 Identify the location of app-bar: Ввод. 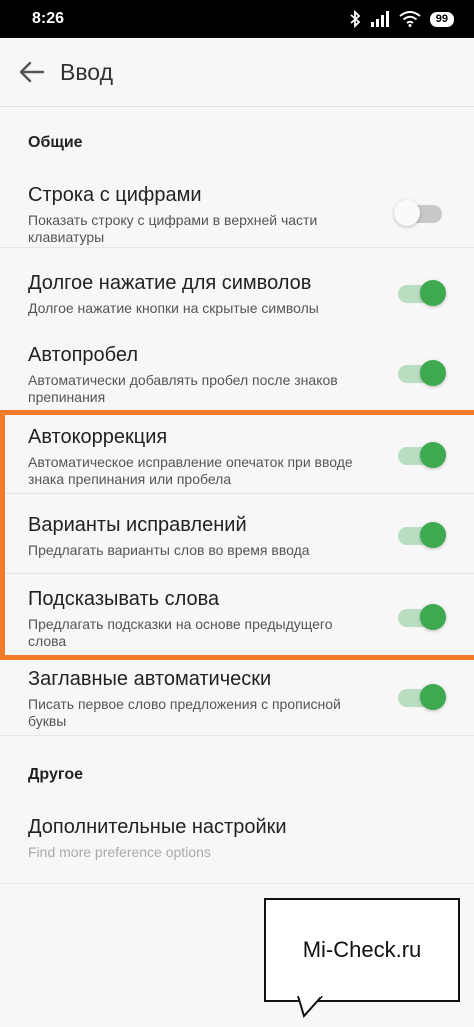
(237, 72).